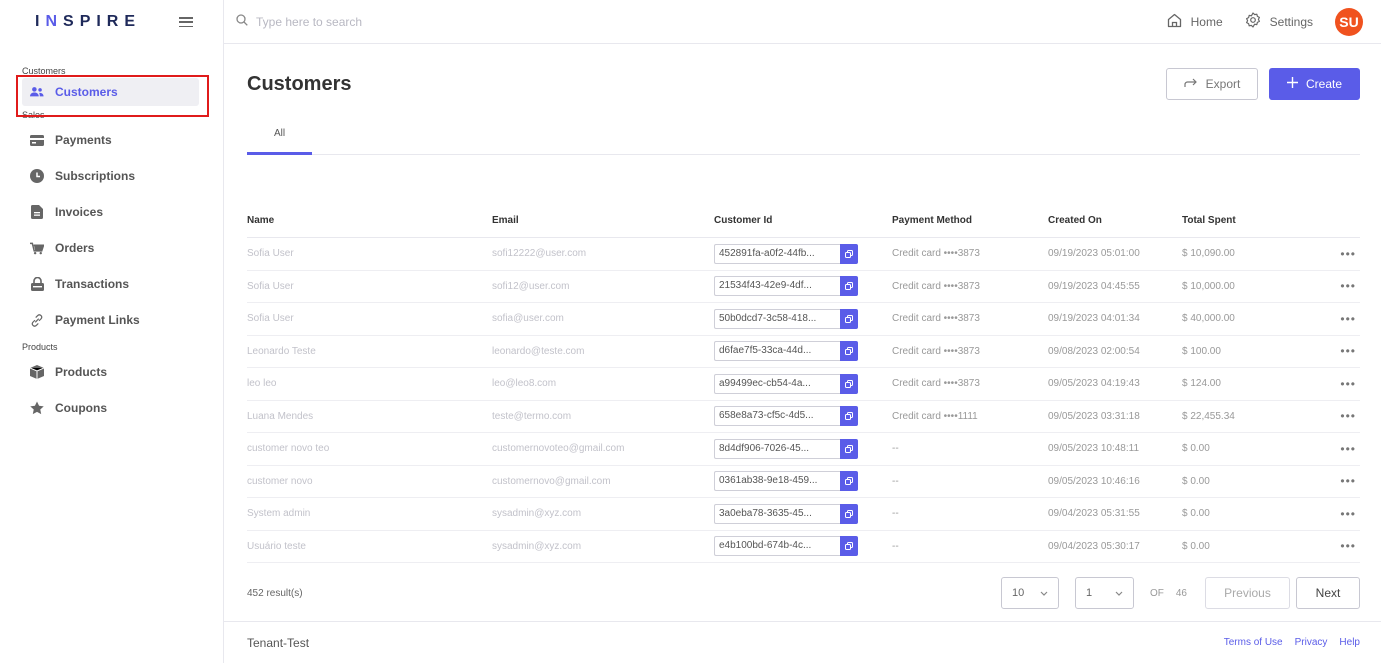 Image resolution: width=1381 pixels, height=663 pixels. Describe the element at coordinates (1279, 21) in the screenshot. I see `settings-link: Settings` at that location.